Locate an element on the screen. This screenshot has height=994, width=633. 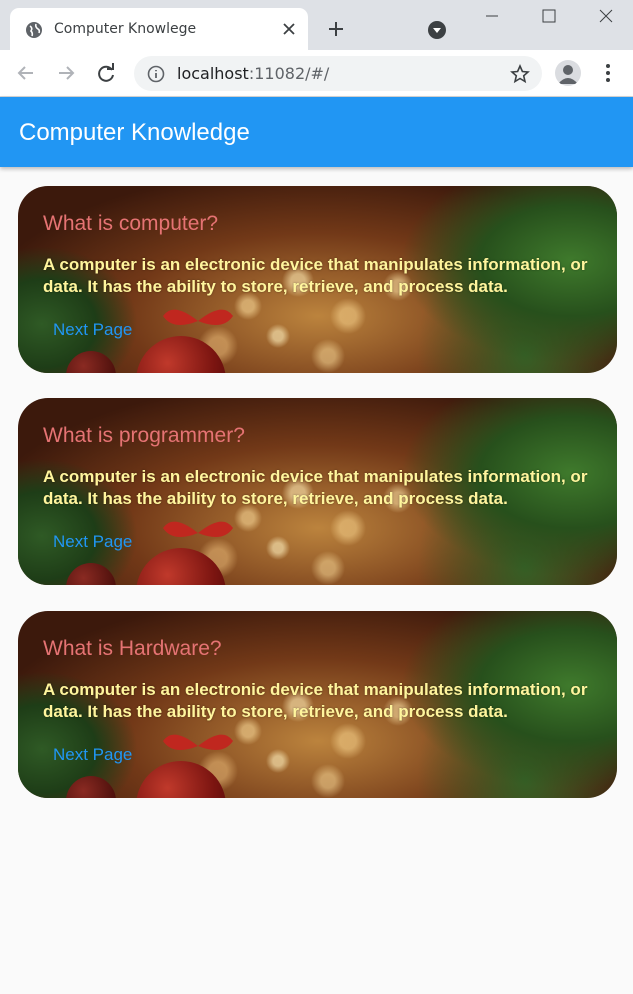
more-menu-icon is located at coordinates (608, 73).